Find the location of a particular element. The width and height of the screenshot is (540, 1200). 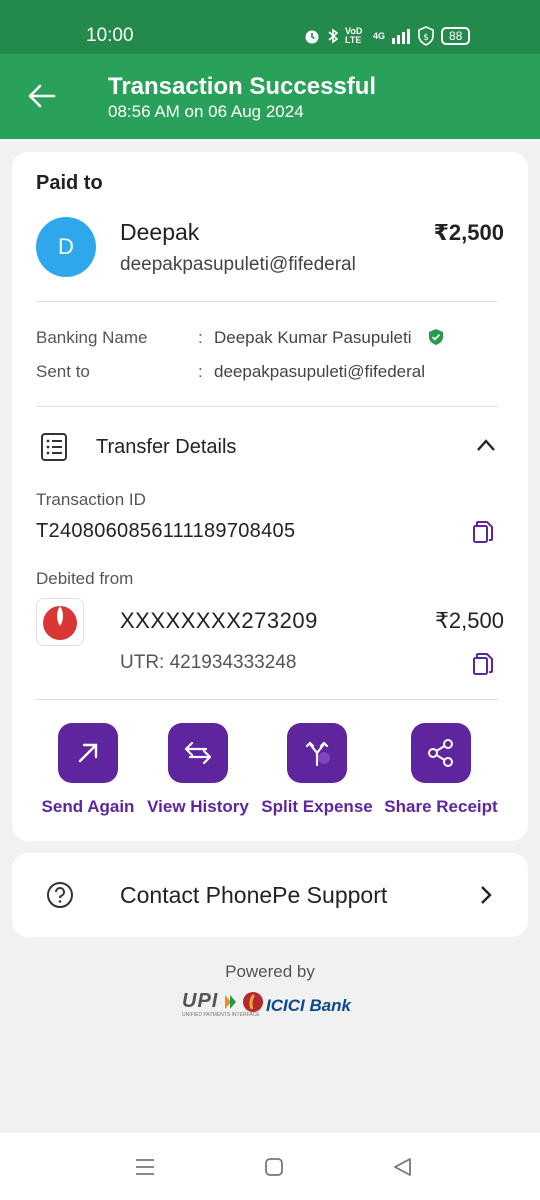

bank-logo-icon is located at coordinates (60, 623).